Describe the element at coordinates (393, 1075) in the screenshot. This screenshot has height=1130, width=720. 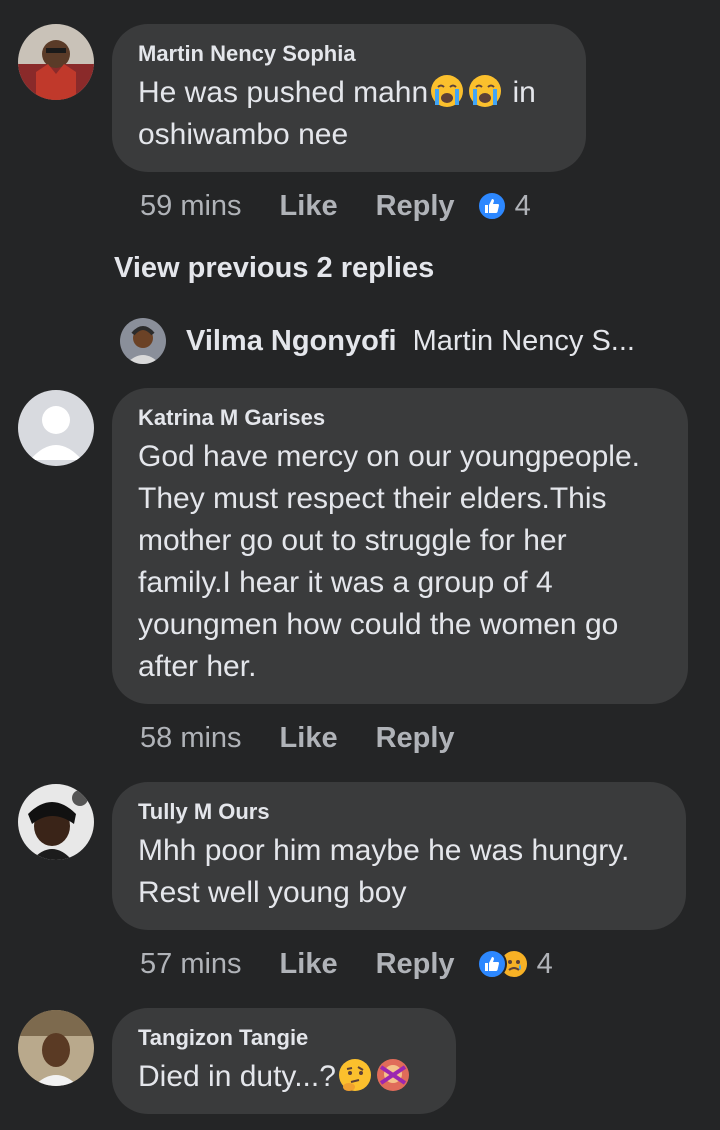
I see `woman-gesturing-no-icon` at that location.